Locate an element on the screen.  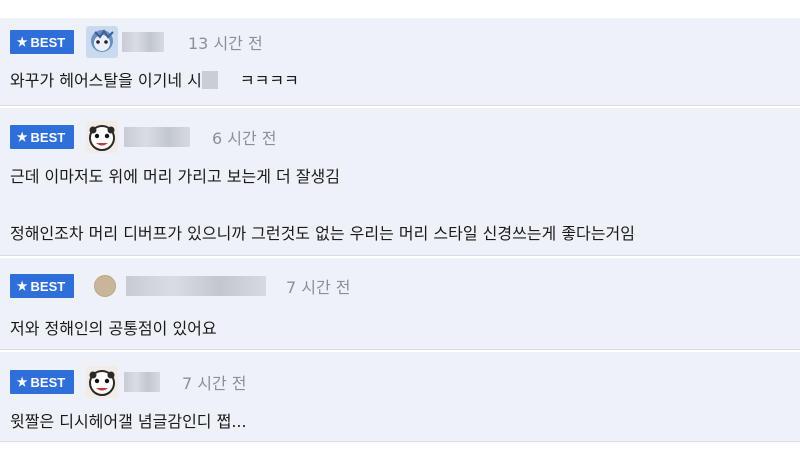
comment-text-part: 와꾸가 헤어스탈을 이기네 시 is located at coordinates (106, 80).